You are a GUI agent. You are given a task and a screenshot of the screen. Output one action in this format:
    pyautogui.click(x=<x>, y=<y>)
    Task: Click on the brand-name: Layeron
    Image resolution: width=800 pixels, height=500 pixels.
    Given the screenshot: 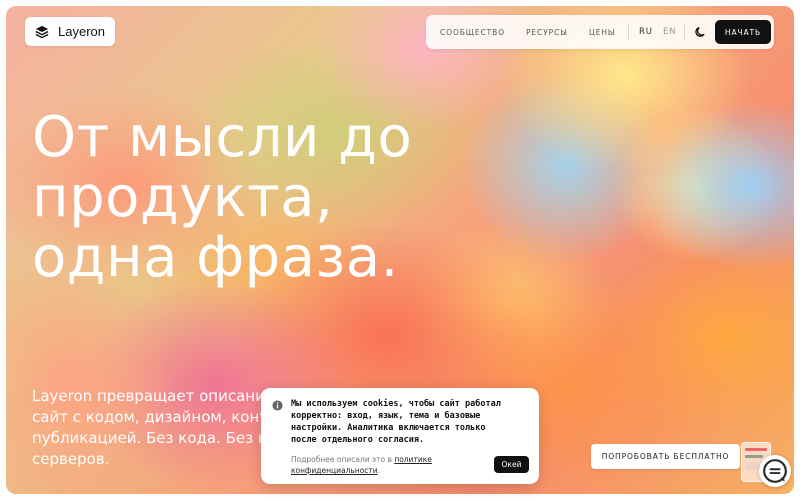 What is the action you would take?
    pyautogui.click(x=81, y=31)
    